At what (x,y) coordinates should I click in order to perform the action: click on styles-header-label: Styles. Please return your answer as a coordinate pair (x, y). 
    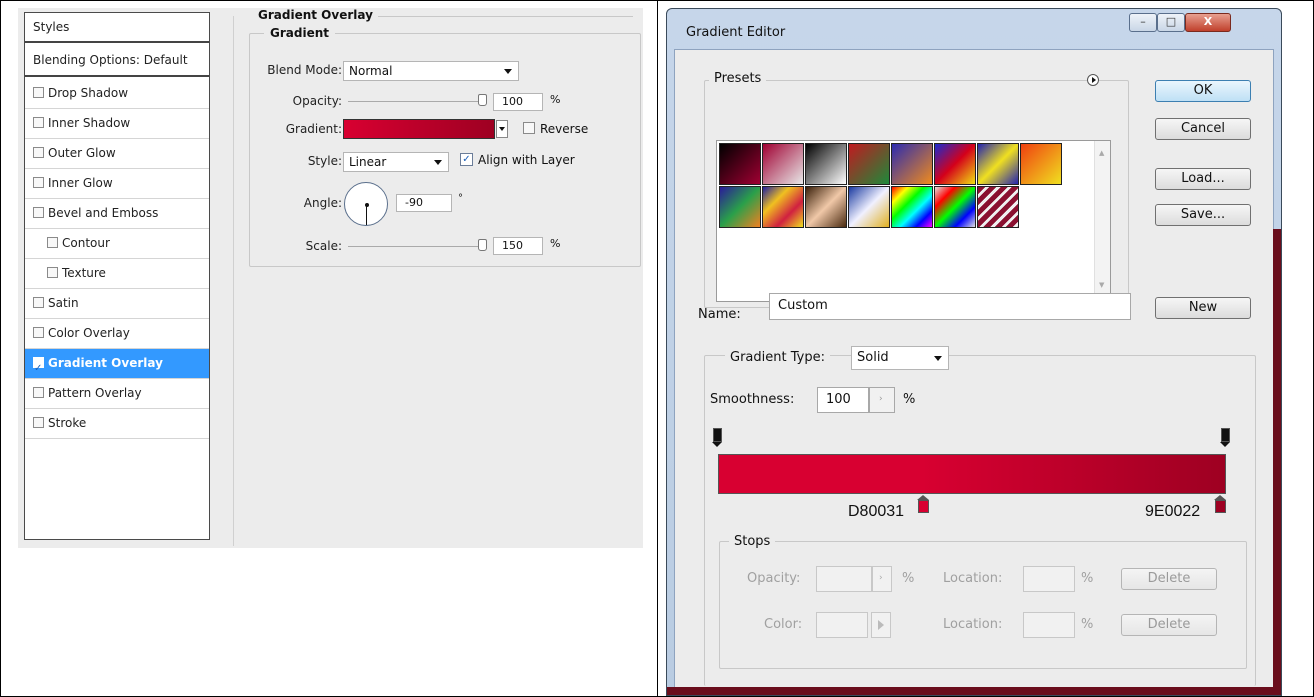
    Looking at the image, I should click on (51, 27).